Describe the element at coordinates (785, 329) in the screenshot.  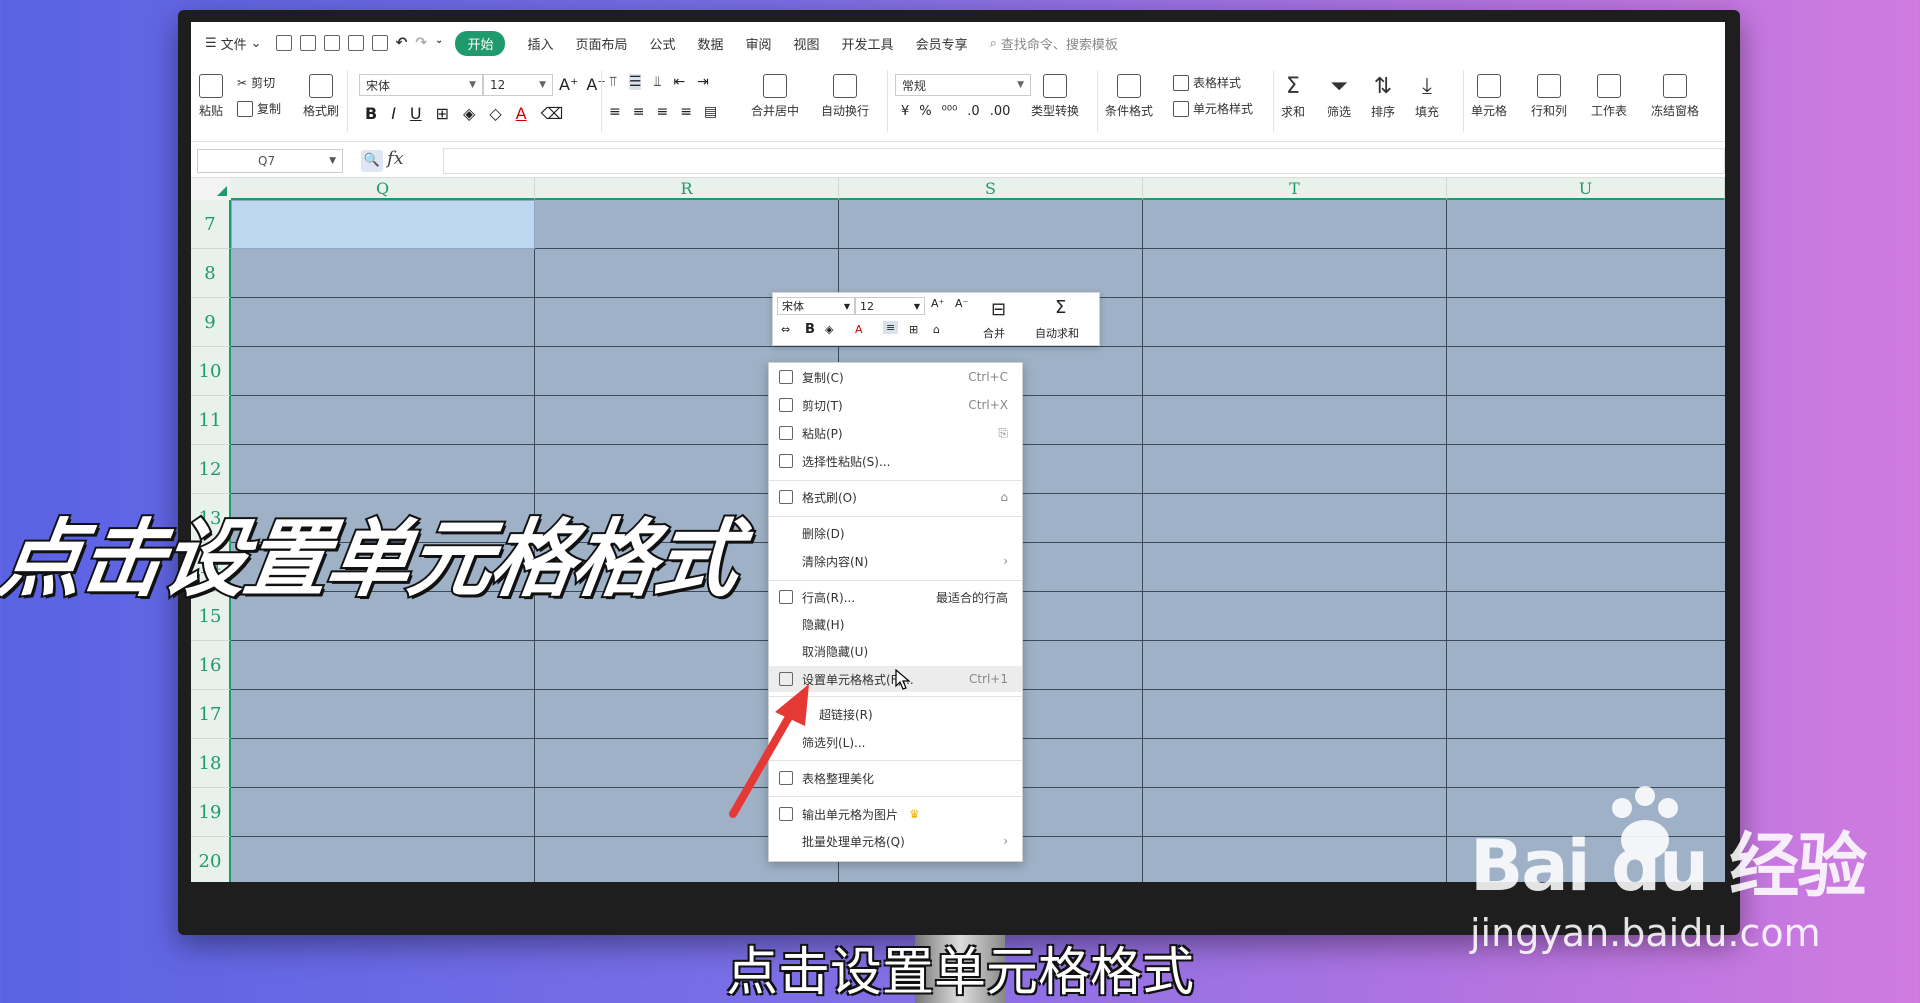
I see `fit-icon: ⇔` at that location.